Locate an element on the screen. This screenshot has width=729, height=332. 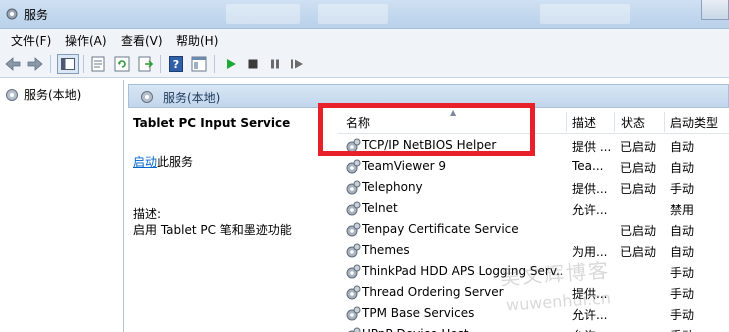
toolbar: ? is located at coordinates (364, 64).